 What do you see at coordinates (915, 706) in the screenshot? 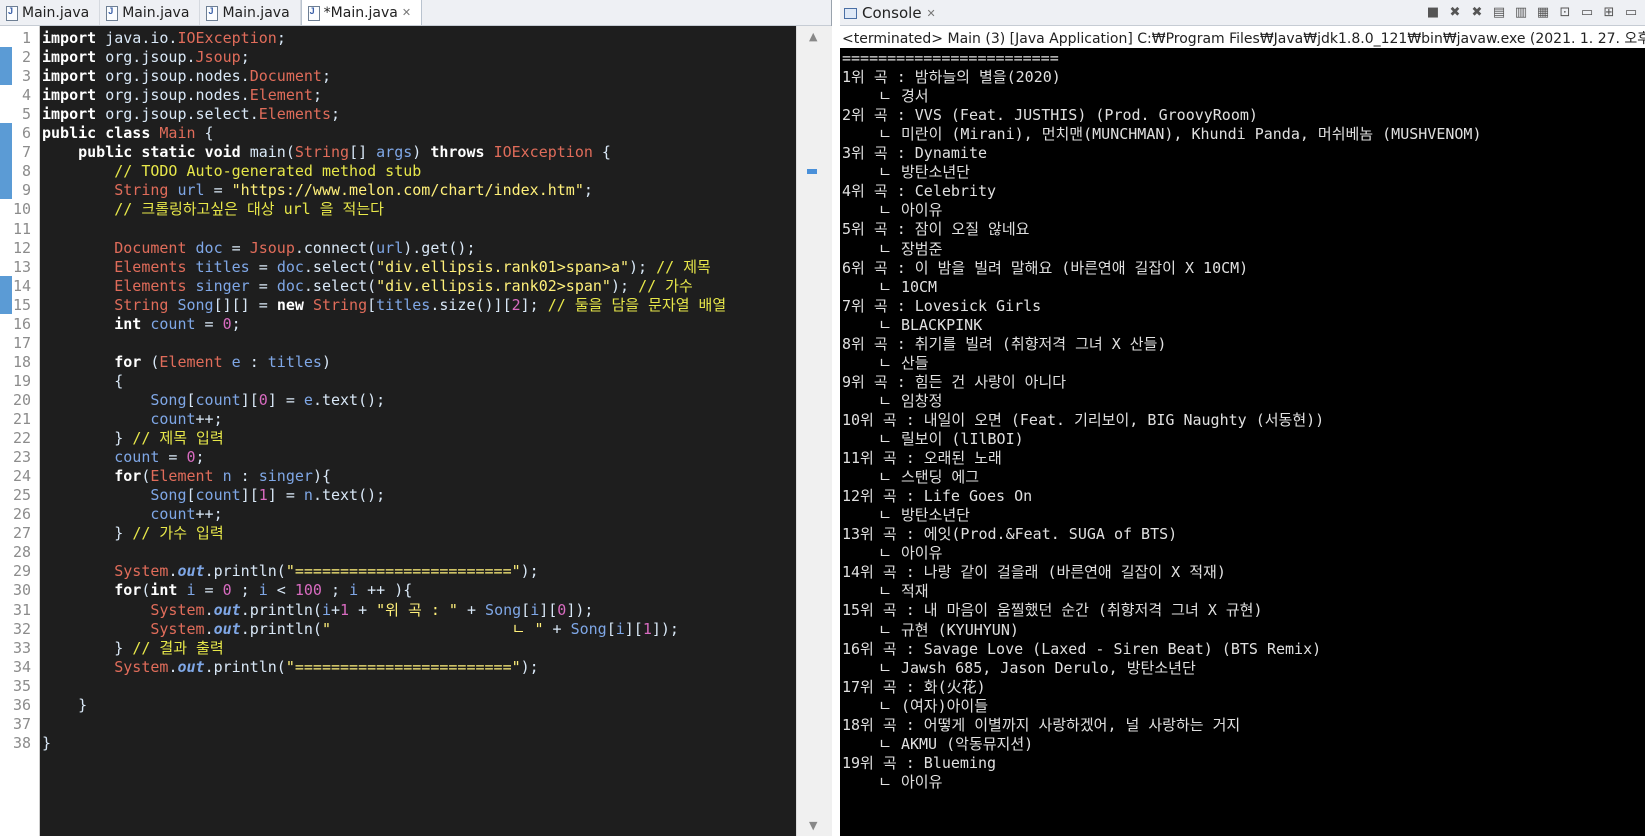
I see `artist-line: ㄴ (여자)아이들` at bounding box center [915, 706].